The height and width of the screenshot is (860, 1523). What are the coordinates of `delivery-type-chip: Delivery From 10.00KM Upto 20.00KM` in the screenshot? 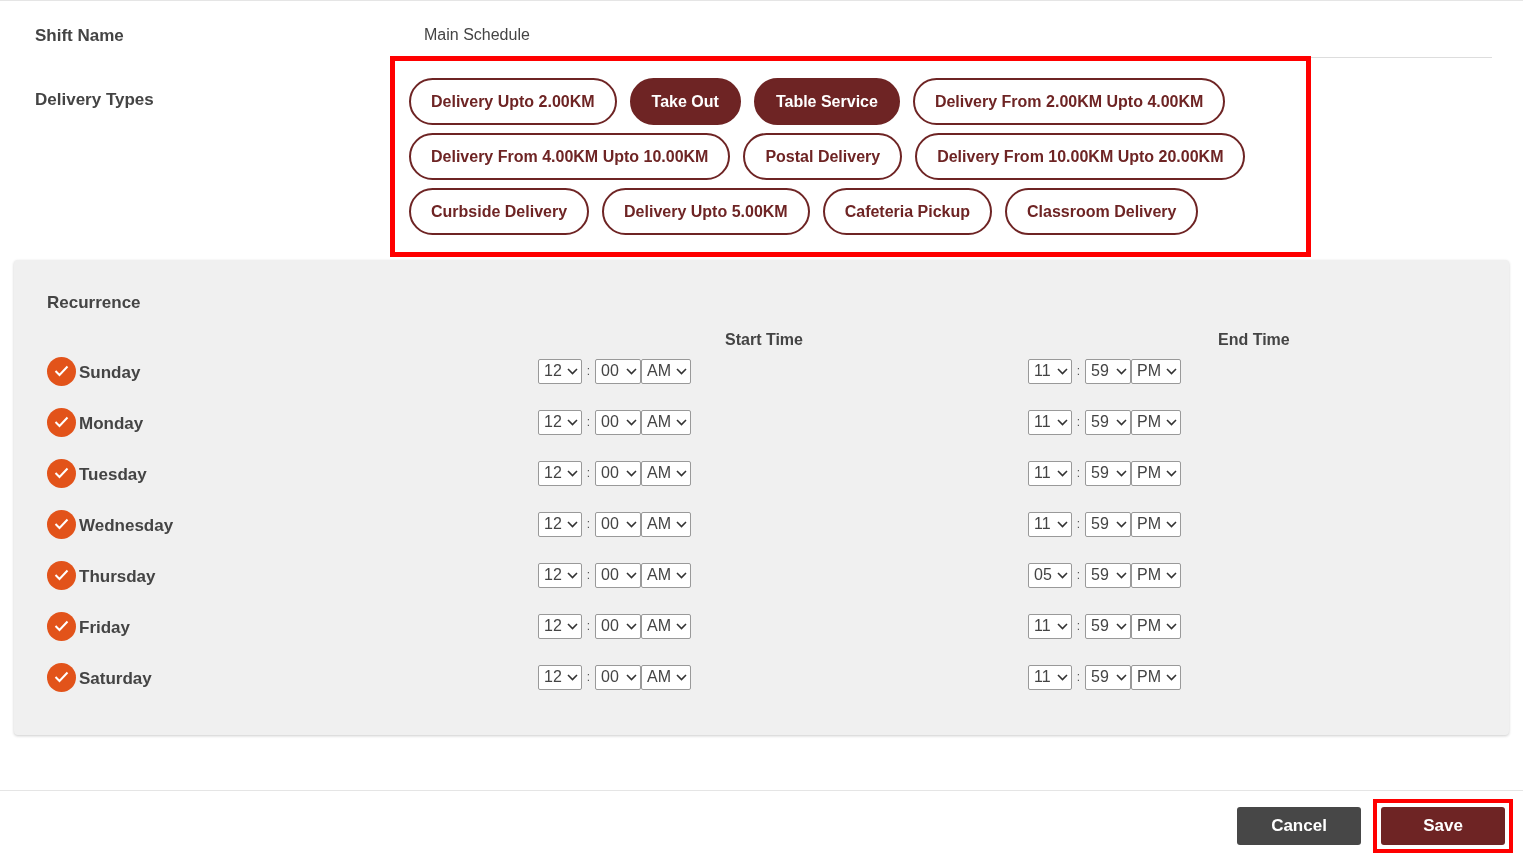 It's located at (1080, 156).